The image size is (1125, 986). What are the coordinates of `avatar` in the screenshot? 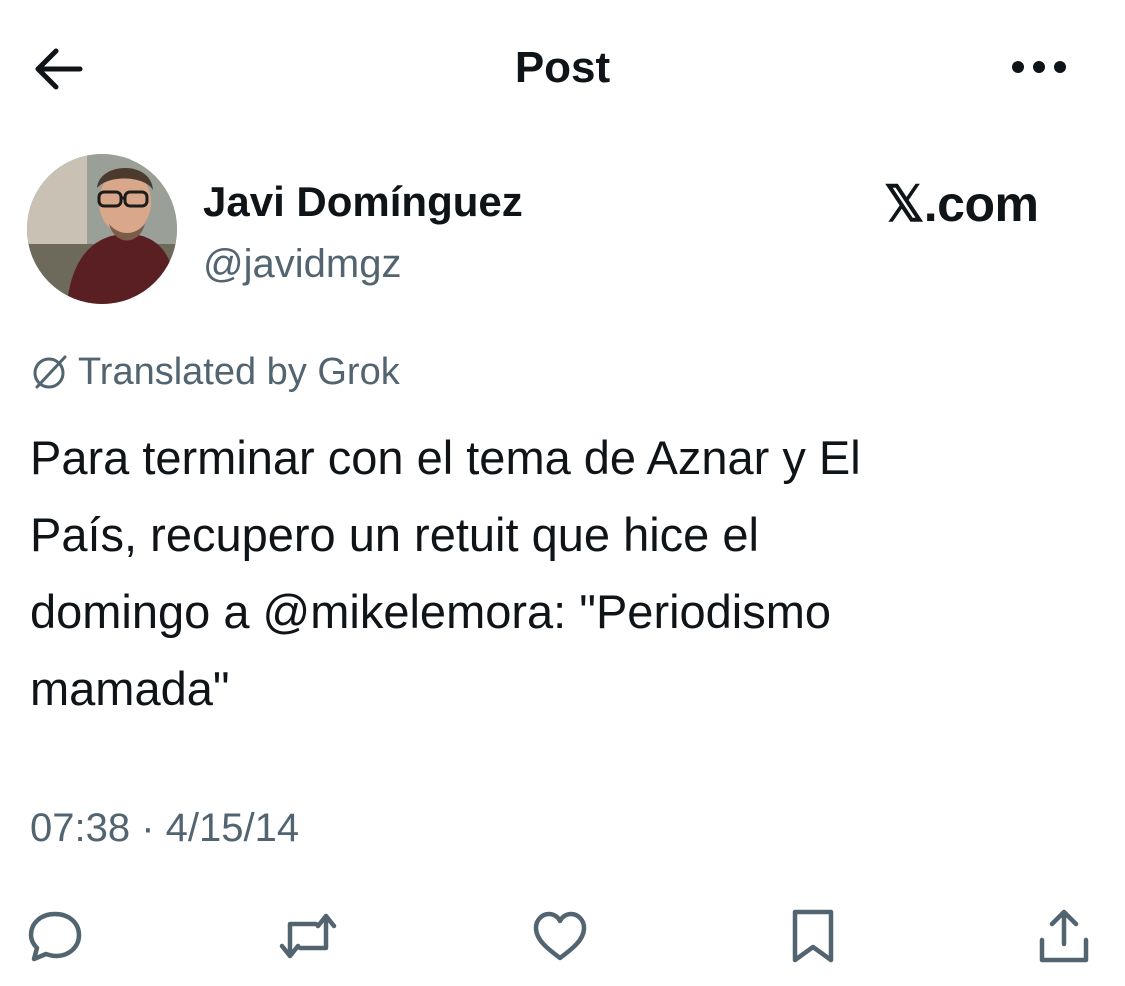 It's located at (102, 229).